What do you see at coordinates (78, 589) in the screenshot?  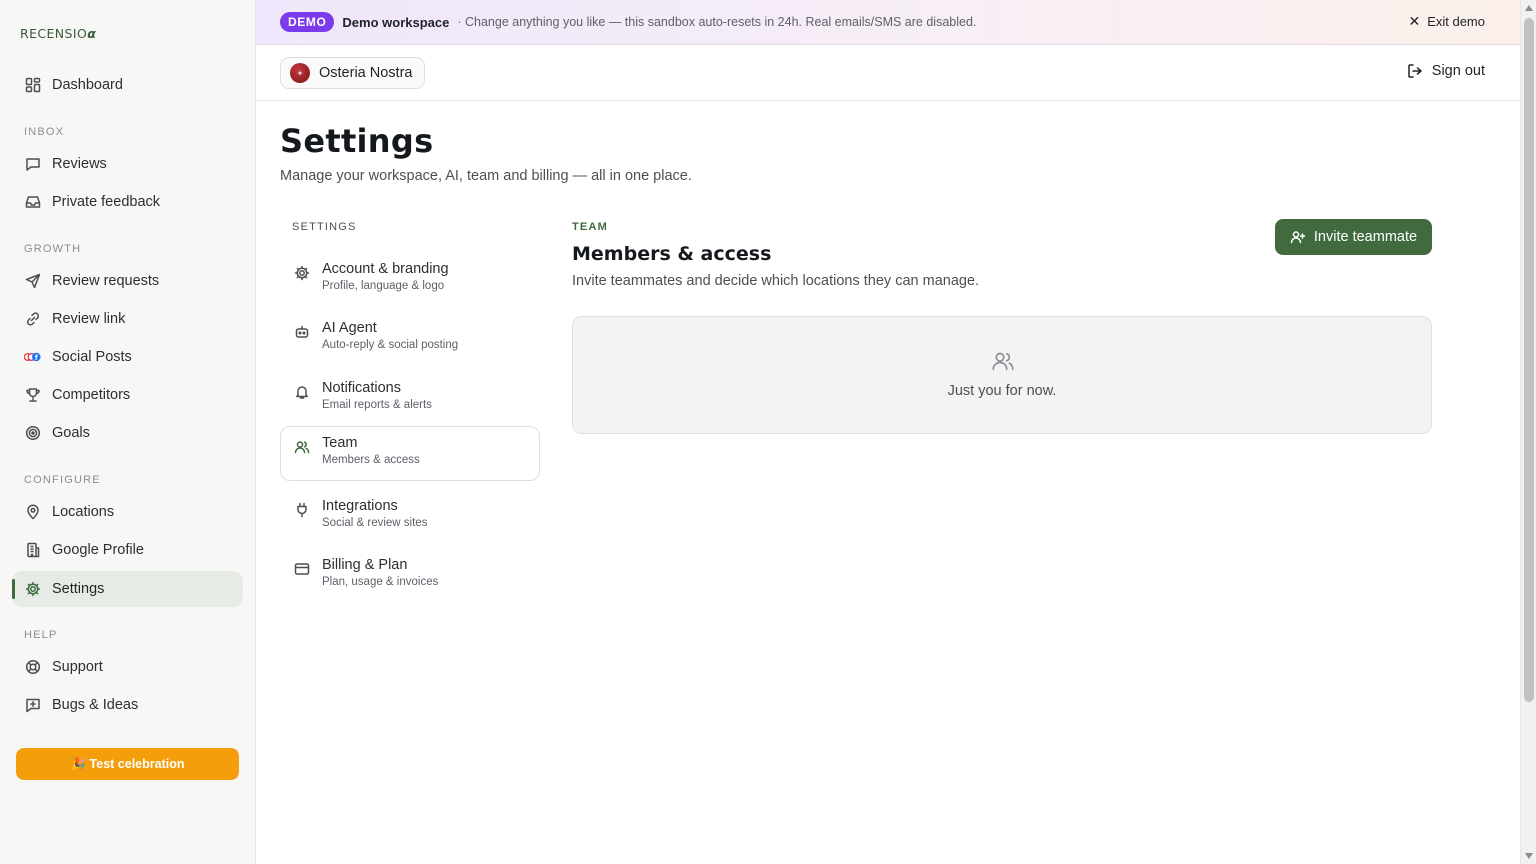 I see `sidebar-item-label: Settings` at bounding box center [78, 589].